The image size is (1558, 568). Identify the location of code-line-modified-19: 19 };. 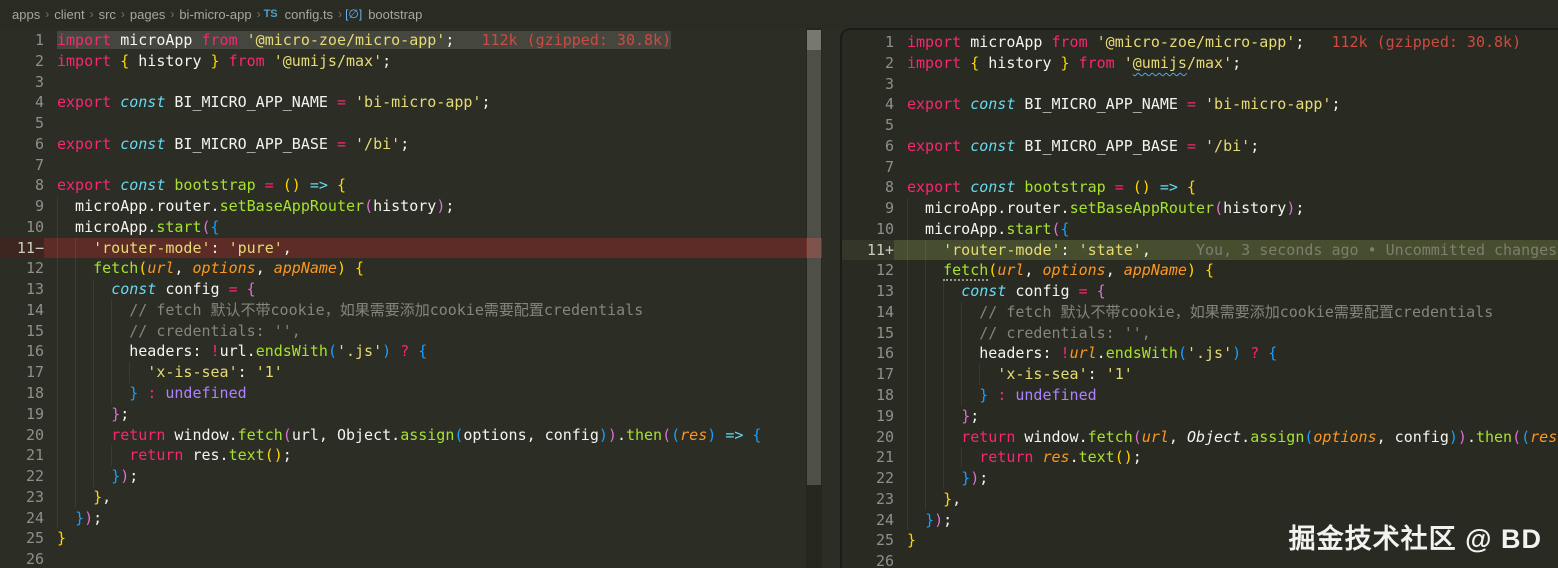
(1200, 416).